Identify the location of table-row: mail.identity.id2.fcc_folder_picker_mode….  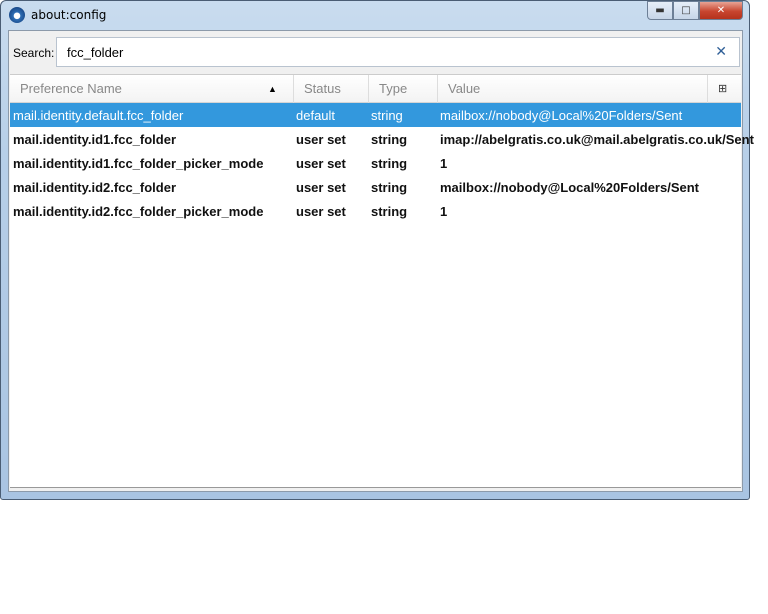
(375, 211).